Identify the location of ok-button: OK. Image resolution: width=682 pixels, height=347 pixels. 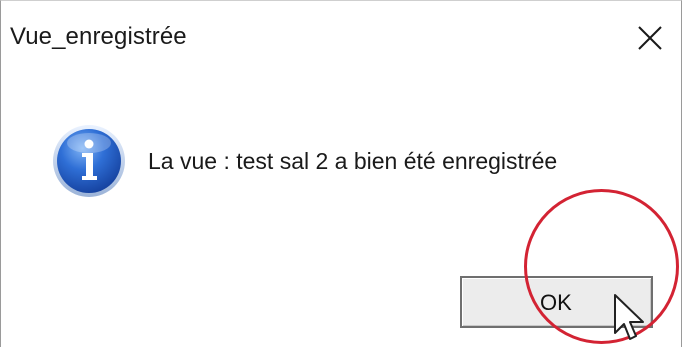
(556, 302).